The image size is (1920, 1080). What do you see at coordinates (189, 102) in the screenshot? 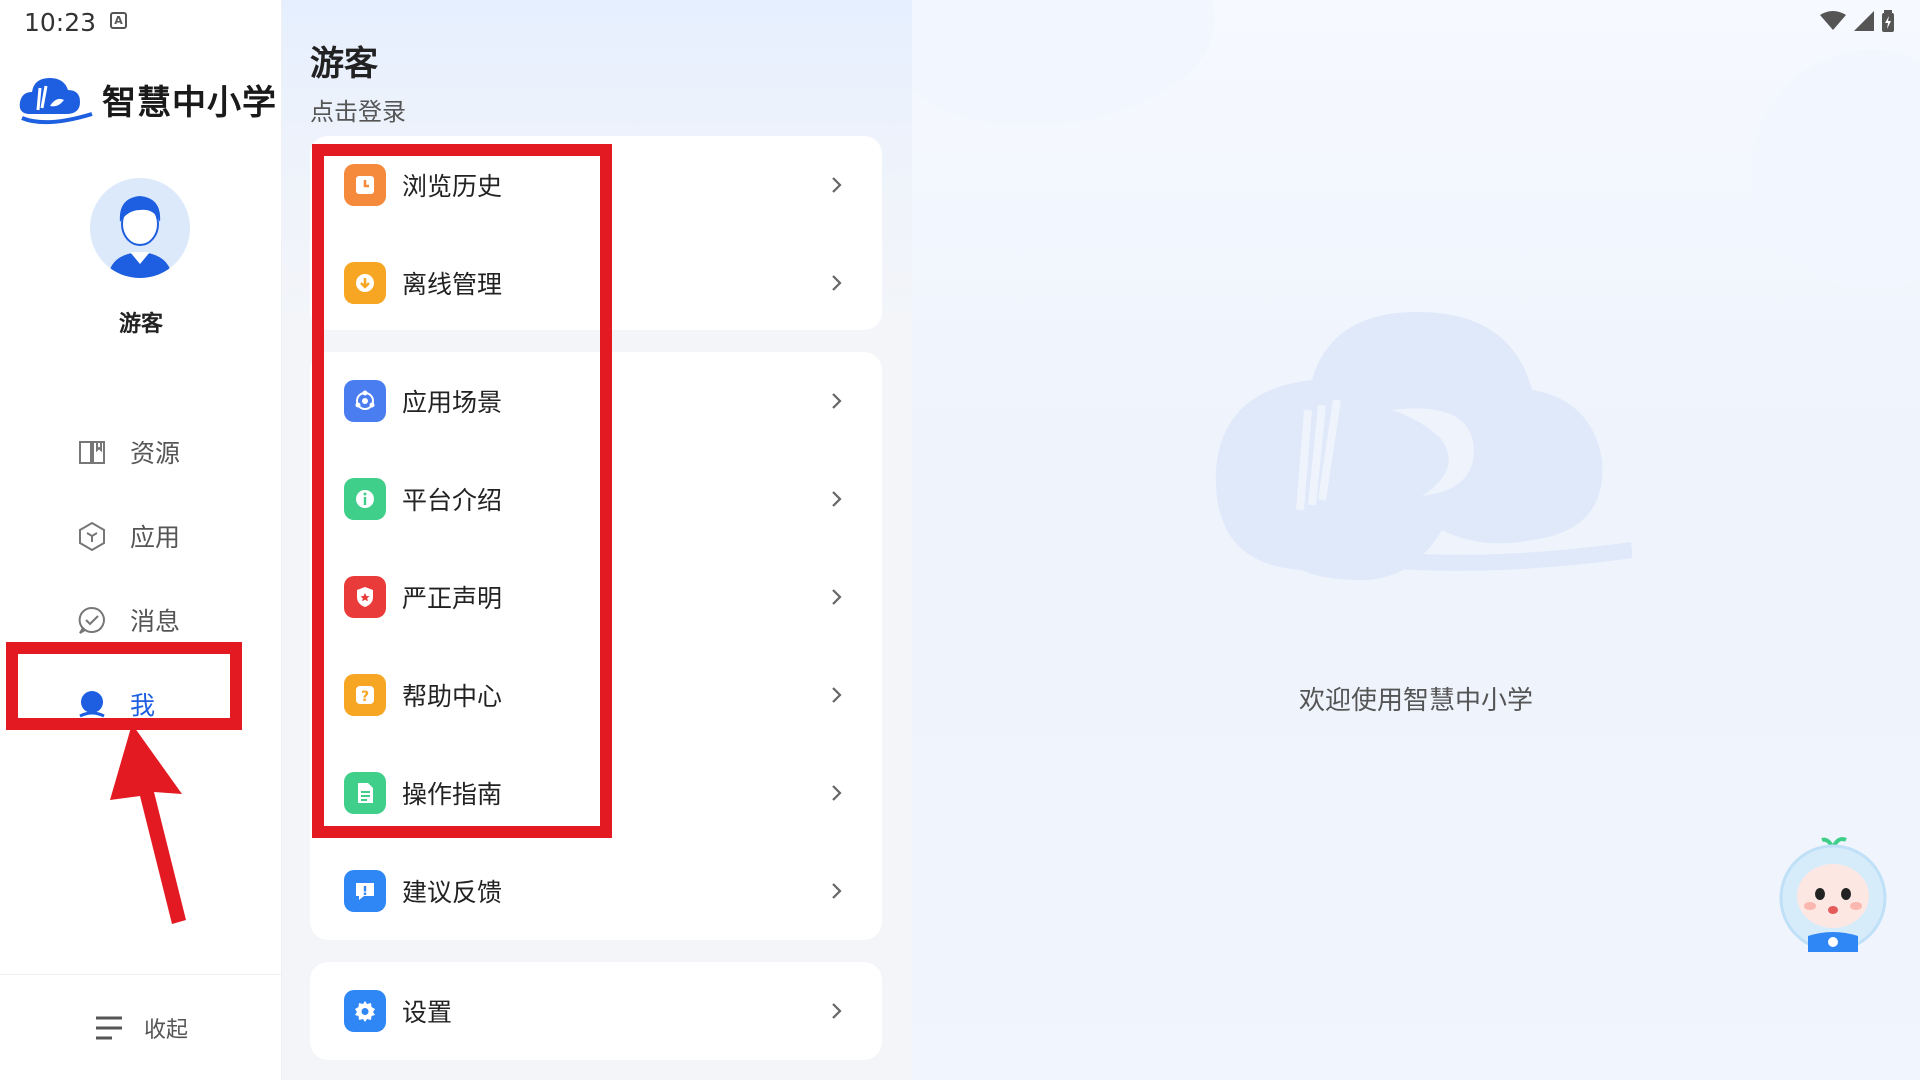
I see `brand-name: 智慧中小学` at bounding box center [189, 102].